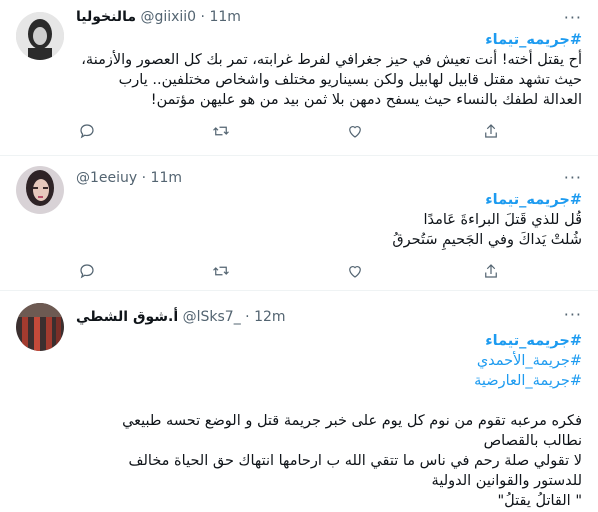 This screenshot has height=512, width=598. What do you see at coordinates (212, 317) in the screenshot?
I see `handle: @lSks7_` at bounding box center [212, 317].